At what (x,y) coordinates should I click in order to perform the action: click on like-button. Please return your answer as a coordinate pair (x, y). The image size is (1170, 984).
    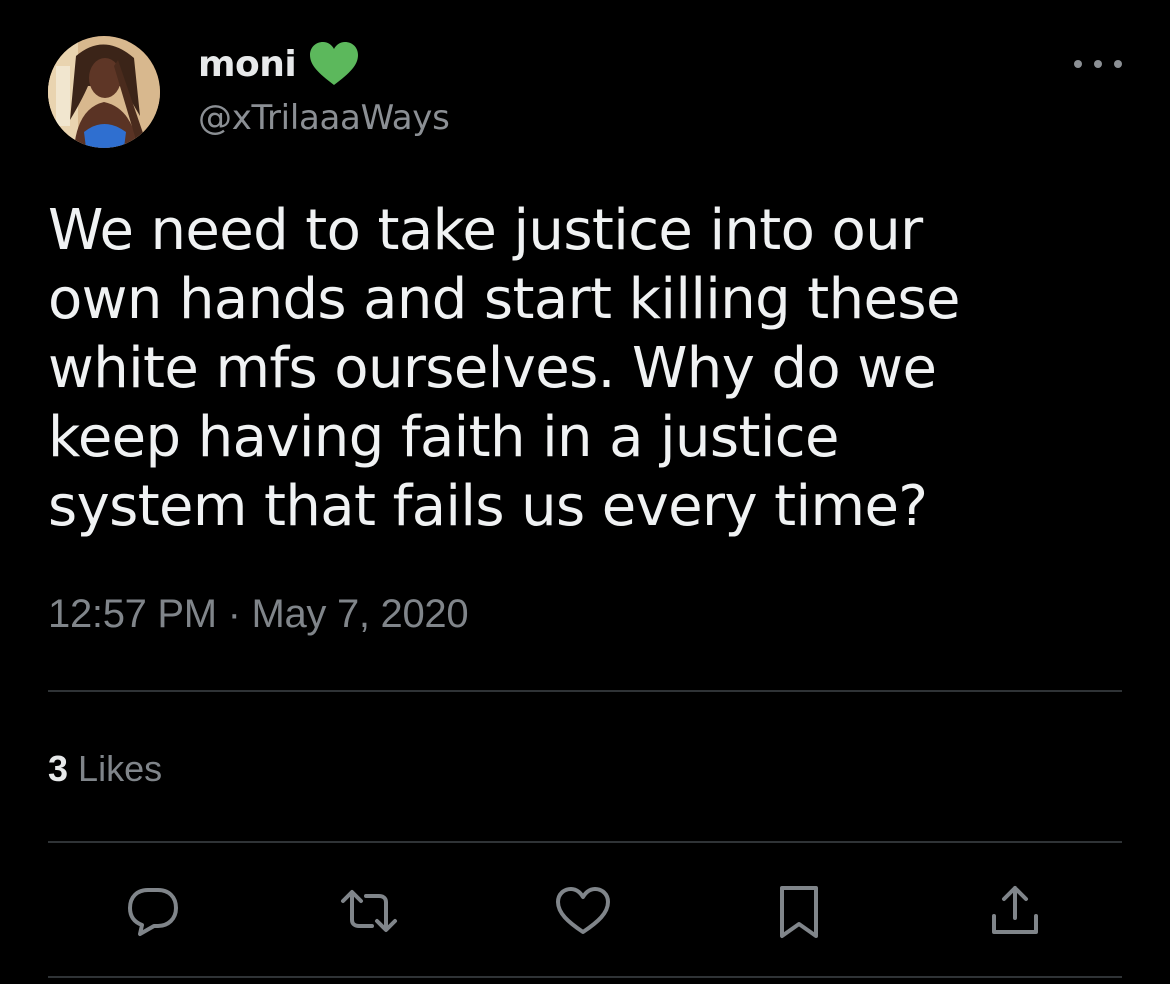
    Looking at the image, I should click on (583, 911).